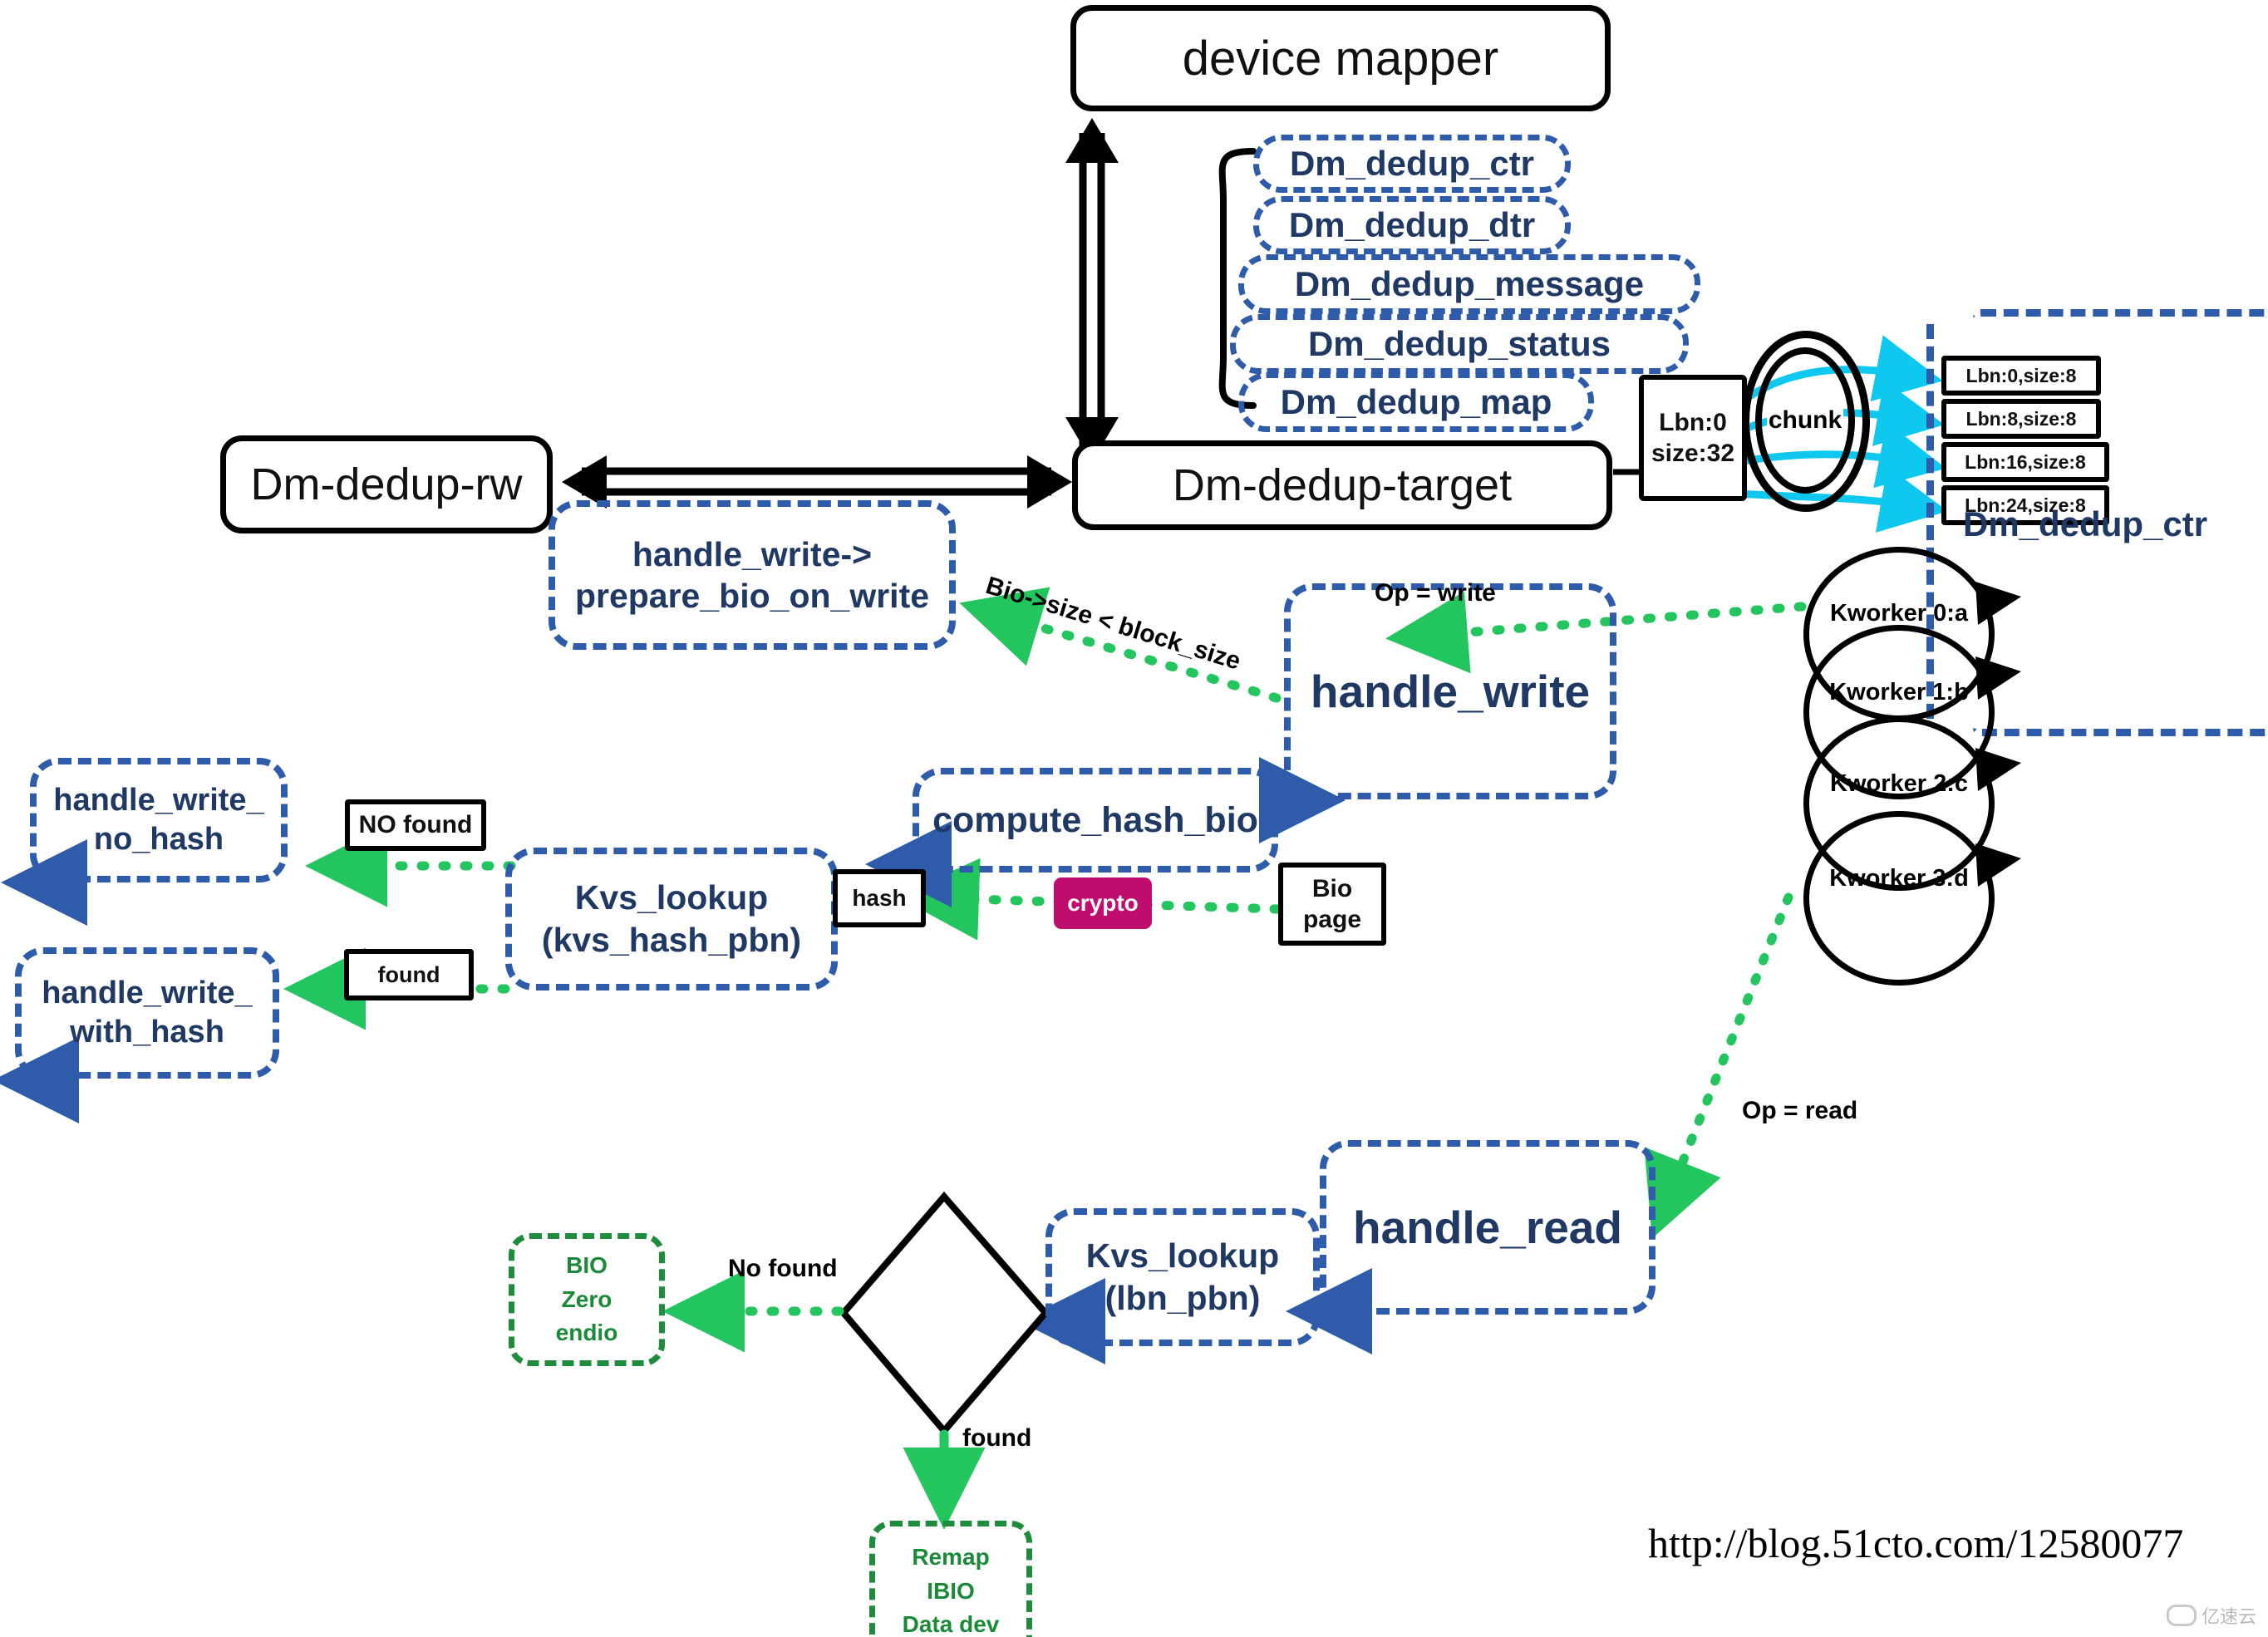  I want to click on dm-dedup-ctr-op: Dm_dedup_ctr, so click(1412, 164).